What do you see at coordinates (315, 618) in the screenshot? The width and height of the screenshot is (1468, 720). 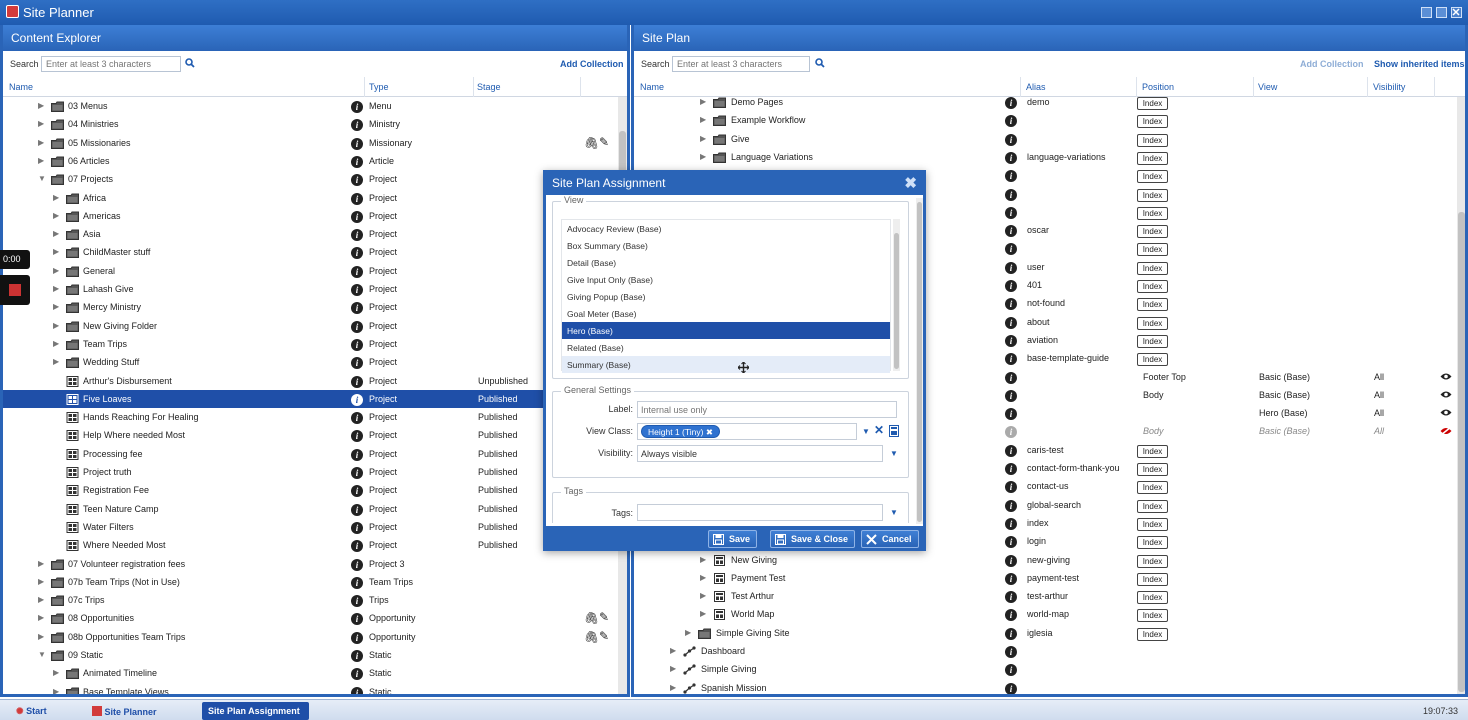 I see `content-row: ▶ 08 Opportunities i Opportunity 🖇 ✎` at bounding box center [315, 618].